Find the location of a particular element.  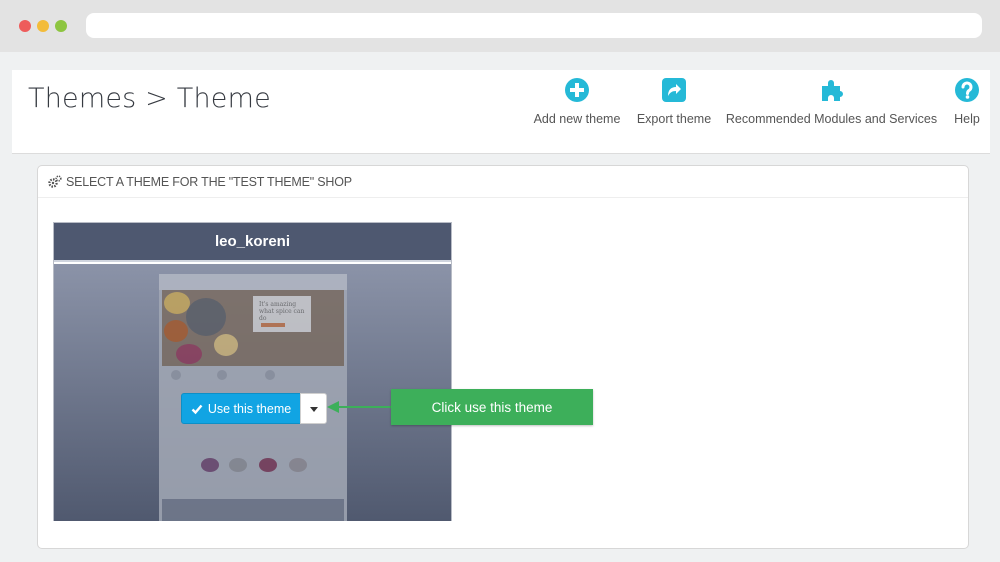

caret-down-icon is located at coordinates (314, 409).